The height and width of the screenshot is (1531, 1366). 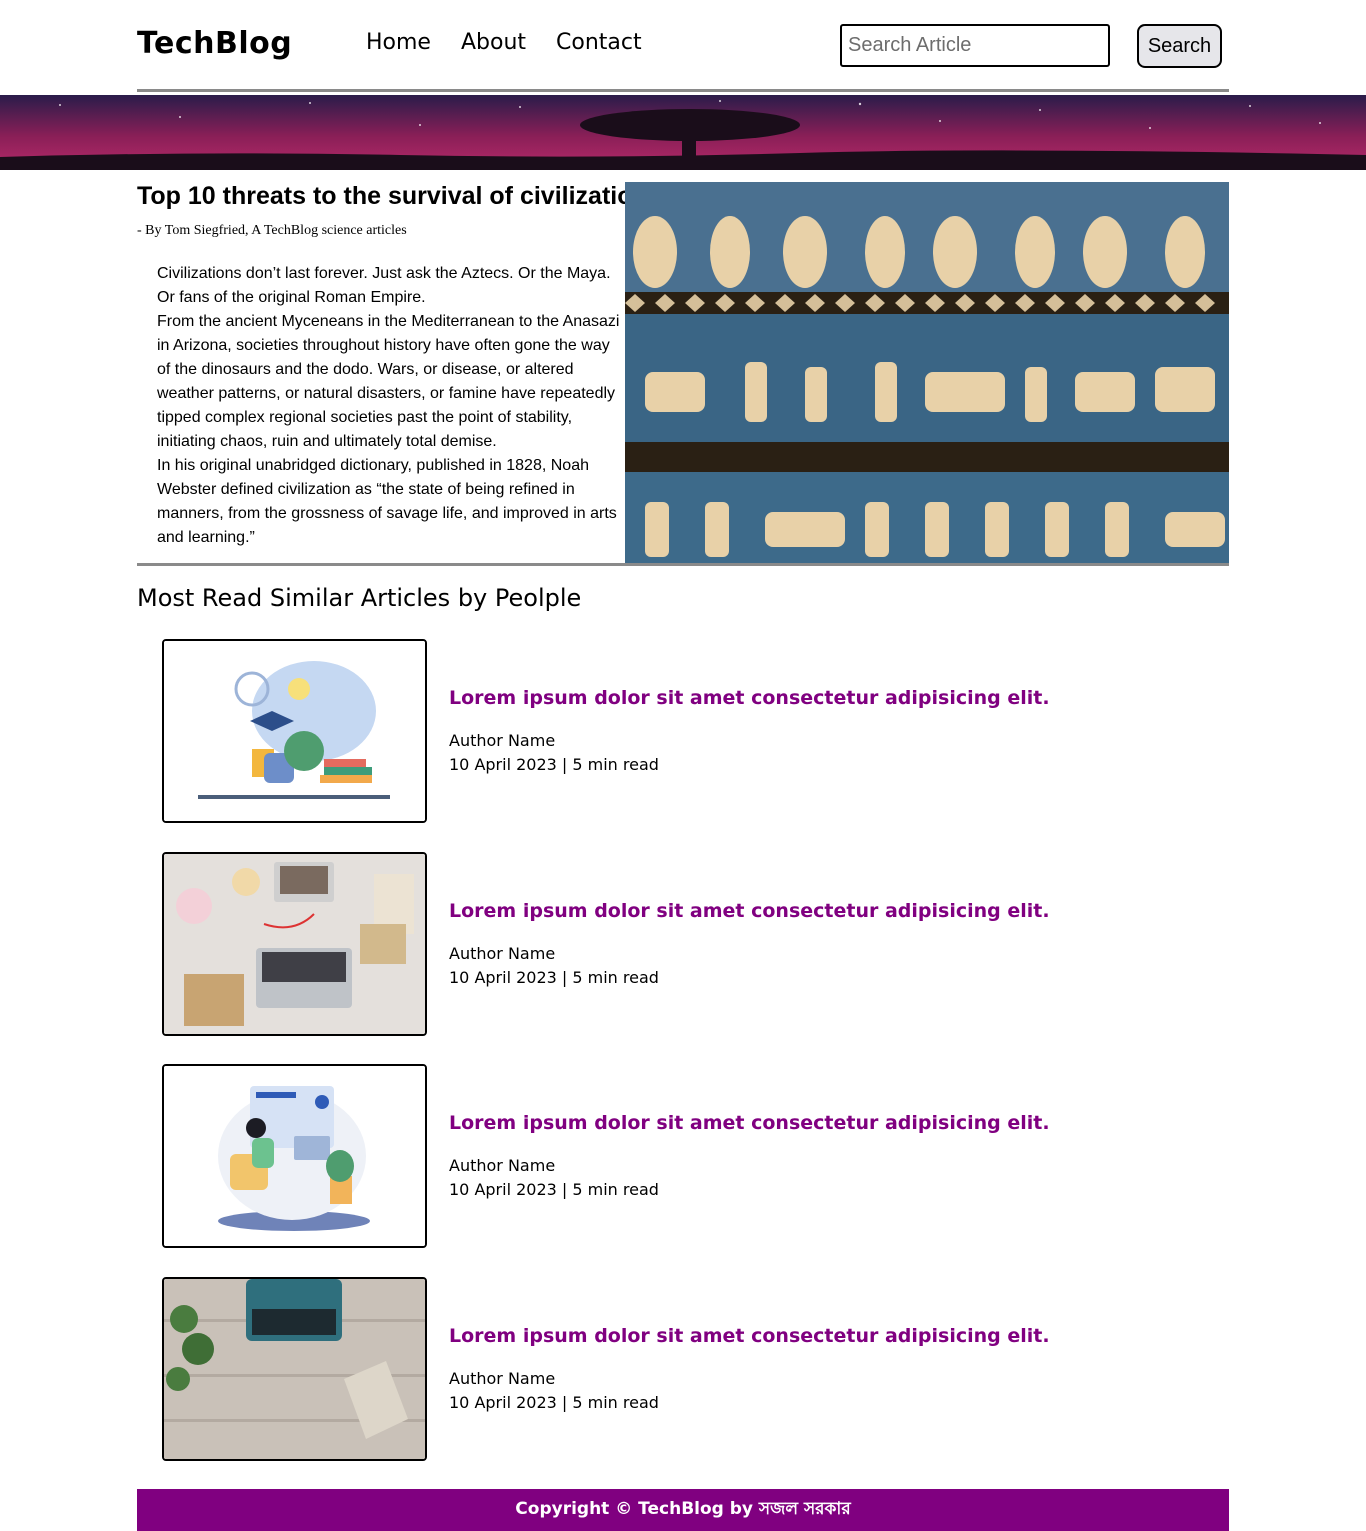 What do you see at coordinates (294, 944) in the screenshot?
I see `article-thumbnail-photo-desk` at bounding box center [294, 944].